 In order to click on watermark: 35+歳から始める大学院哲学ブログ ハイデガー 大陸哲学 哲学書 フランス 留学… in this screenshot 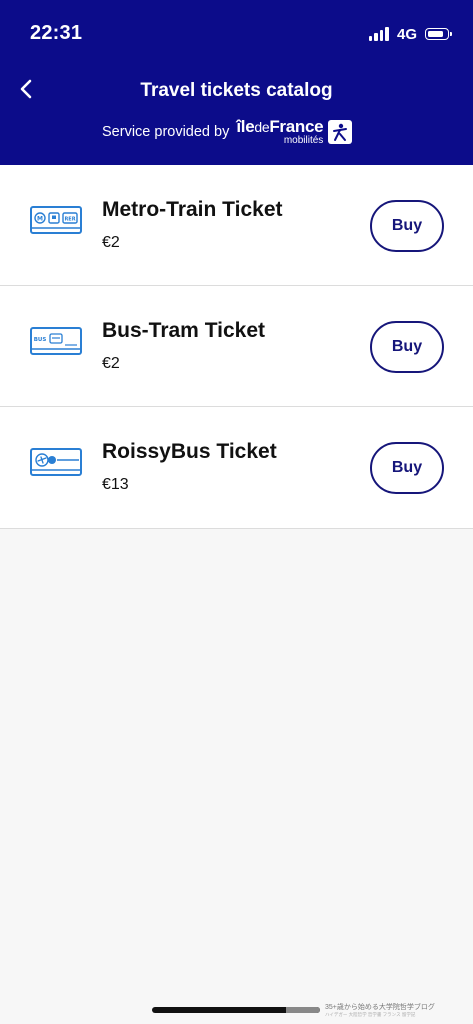, I will do `click(395, 1011)`.